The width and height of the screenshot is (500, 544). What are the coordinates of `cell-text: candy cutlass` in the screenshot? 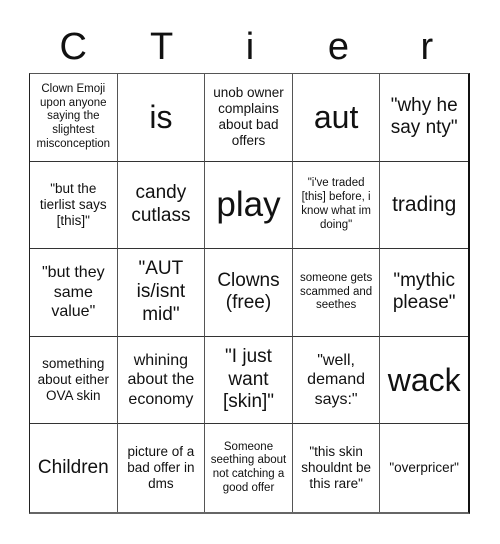 It's located at (161, 204).